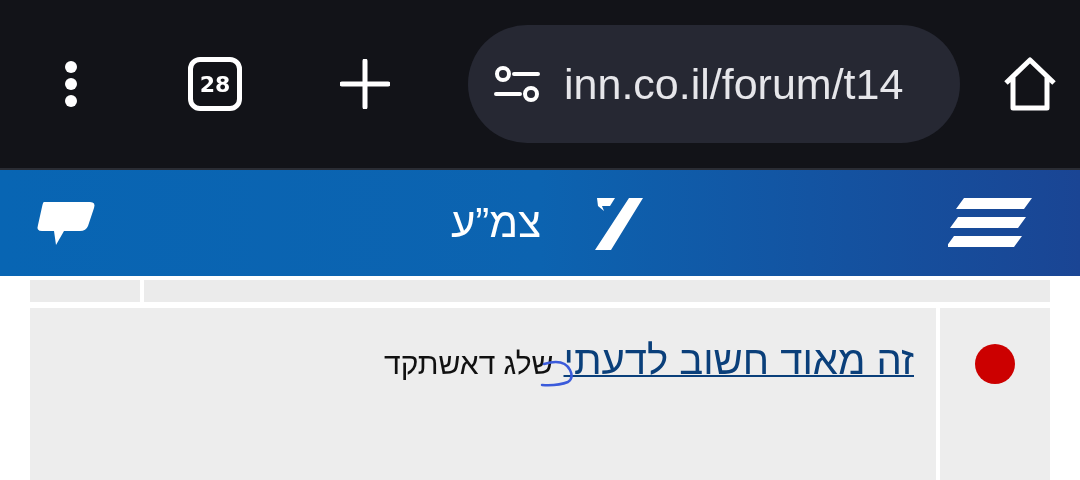 This screenshot has height=480, width=1080. Describe the element at coordinates (990, 223) in the screenshot. I see `menu-icon` at that location.